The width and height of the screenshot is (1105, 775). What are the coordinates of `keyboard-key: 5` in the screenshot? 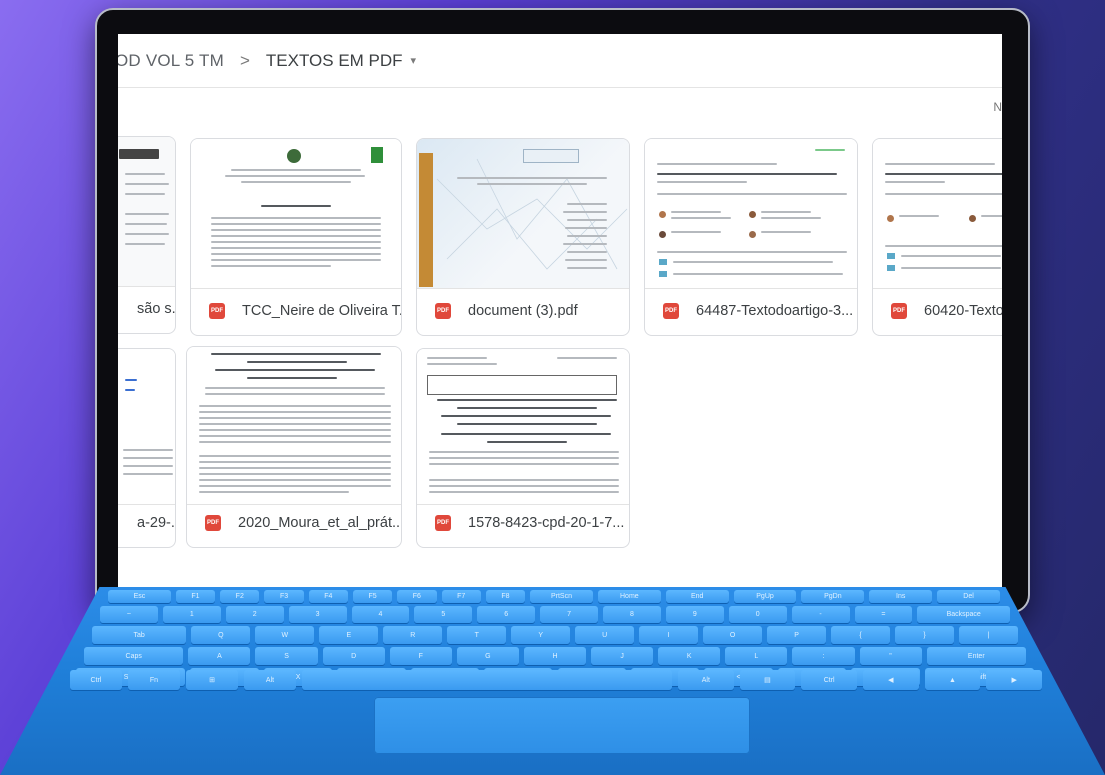 It's located at (443, 614).